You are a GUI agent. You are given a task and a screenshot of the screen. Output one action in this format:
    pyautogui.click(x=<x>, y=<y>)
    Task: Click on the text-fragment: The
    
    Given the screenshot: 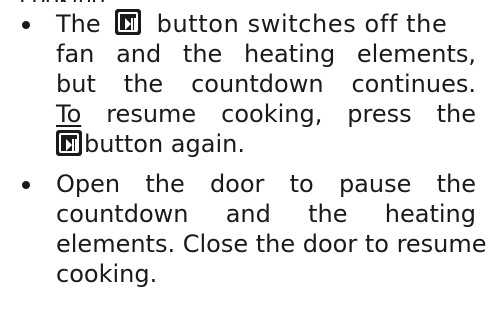 What is the action you would take?
    pyautogui.click(x=78, y=24)
    